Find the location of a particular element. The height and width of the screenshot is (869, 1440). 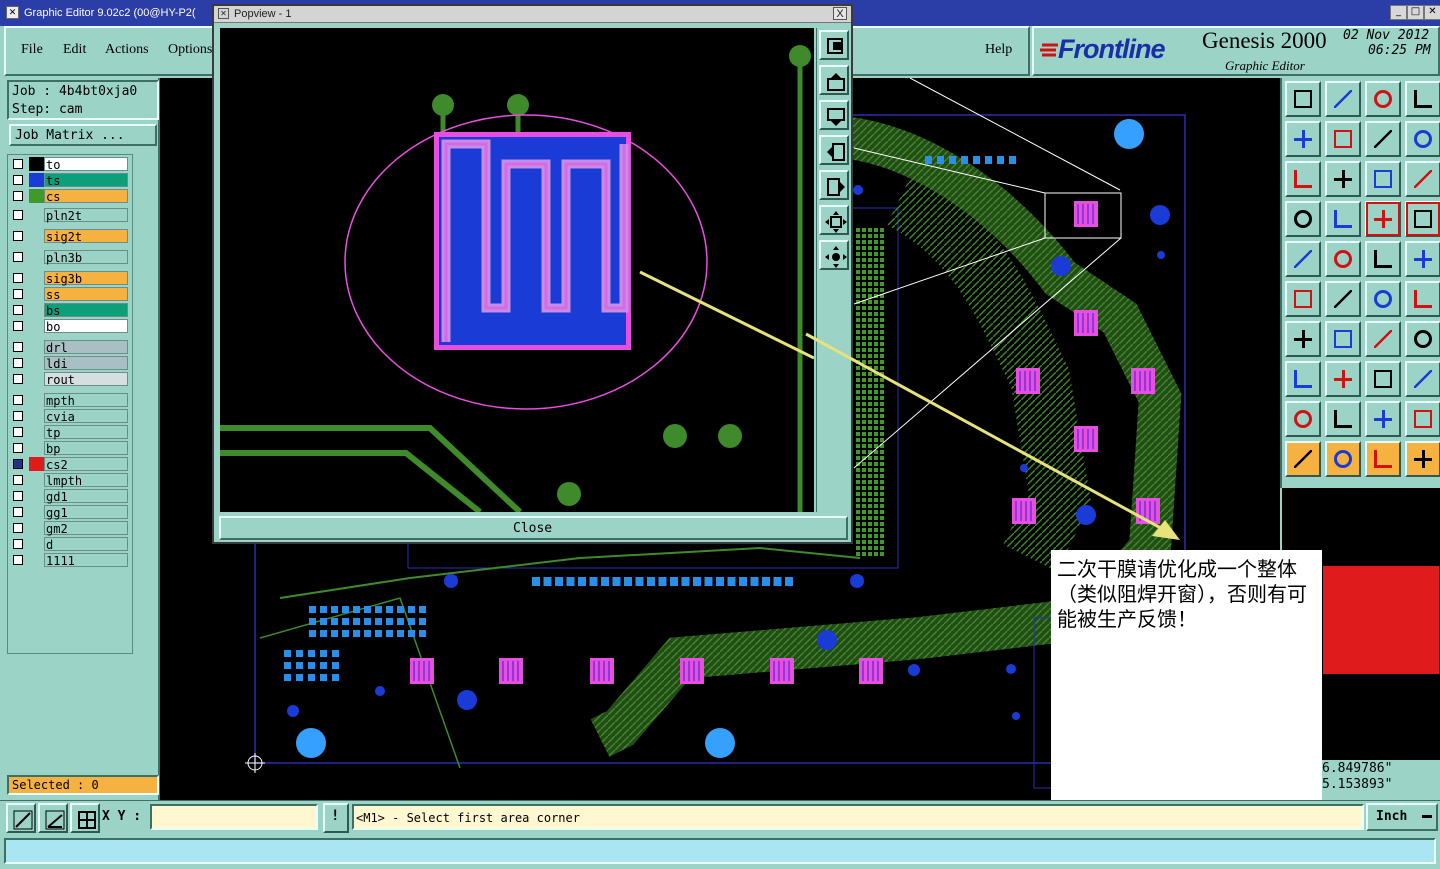

unit-selector: Inch is located at coordinates (1402, 817).